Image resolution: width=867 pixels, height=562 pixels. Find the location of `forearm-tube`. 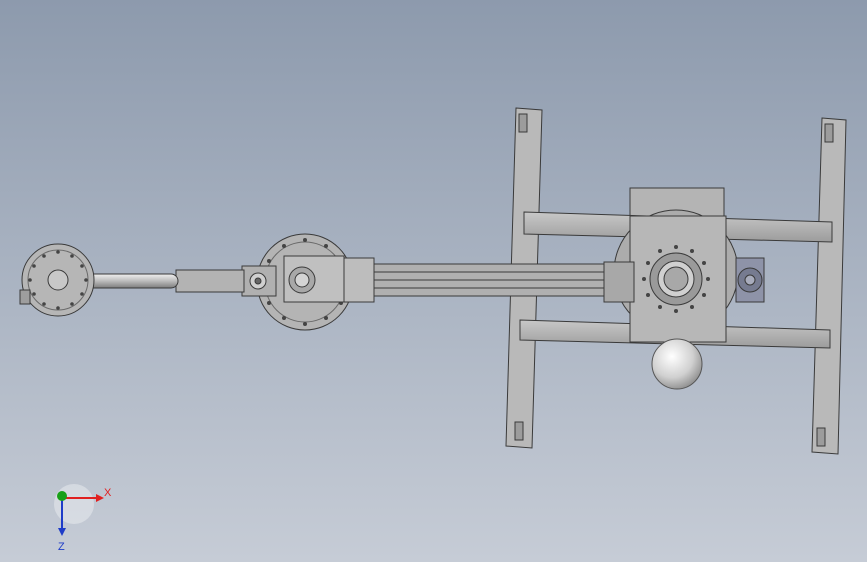

forearm-tube is located at coordinates (210, 281).